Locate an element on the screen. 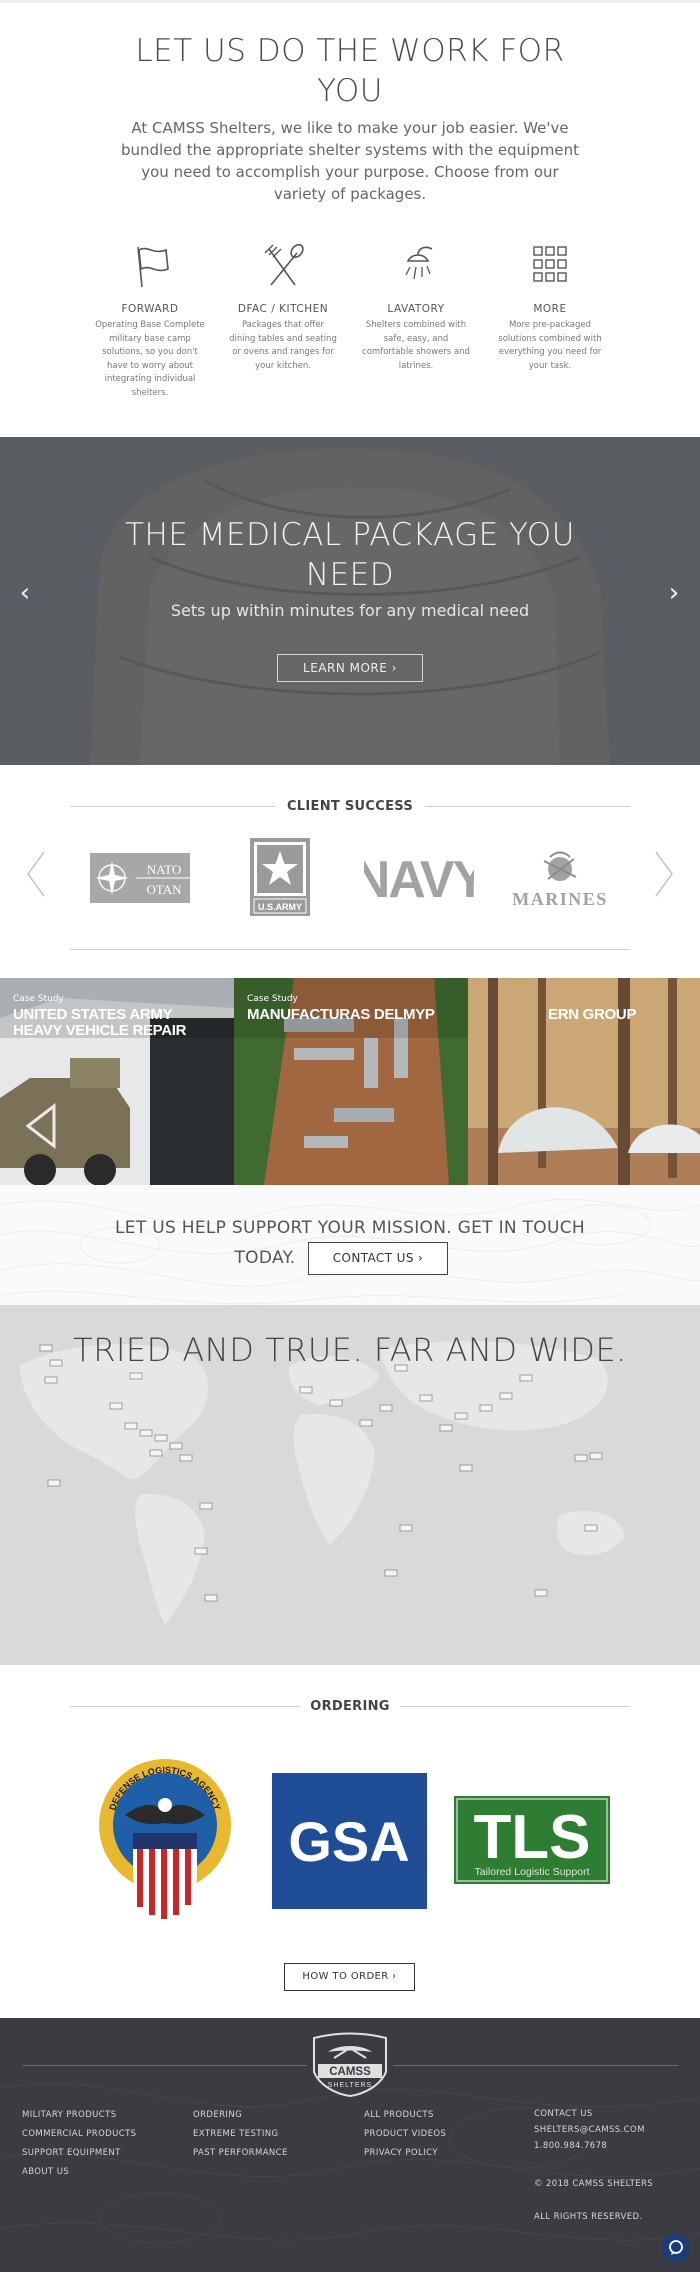 The image size is (700, 2272). footer-link-privacy-policy: PRIVACY POLICY is located at coordinates (405, 2153).